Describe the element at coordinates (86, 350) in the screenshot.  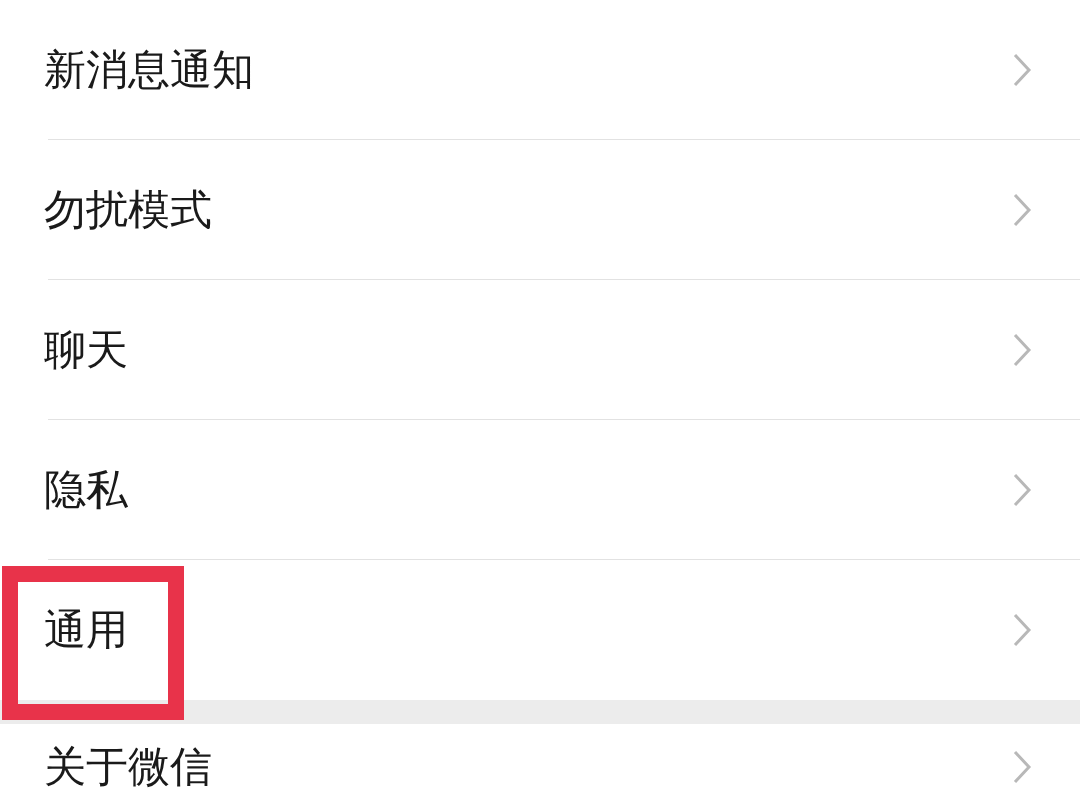
I see `settings-item-label: 聊天` at that location.